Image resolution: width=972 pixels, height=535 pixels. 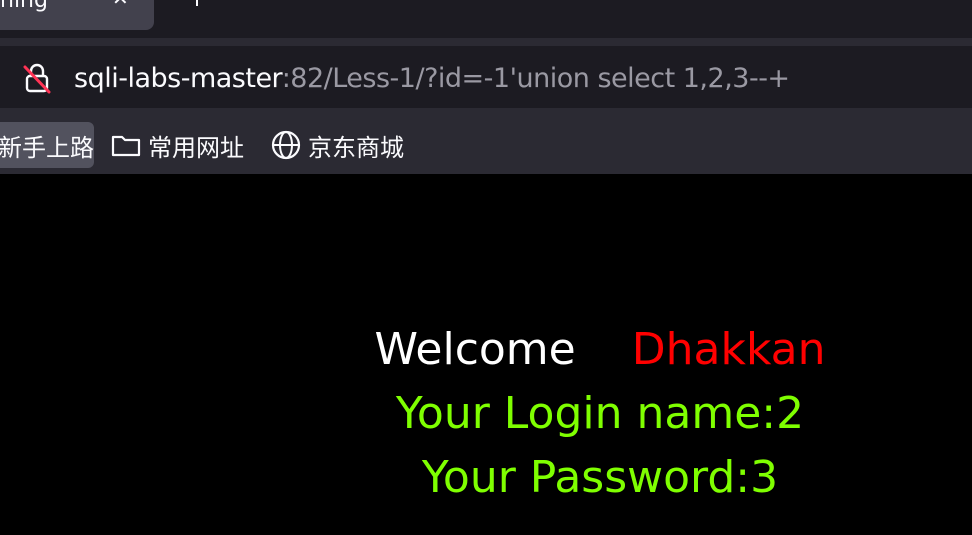 What do you see at coordinates (24, 6) in the screenshot?
I see `tab-title: ning` at bounding box center [24, 6].